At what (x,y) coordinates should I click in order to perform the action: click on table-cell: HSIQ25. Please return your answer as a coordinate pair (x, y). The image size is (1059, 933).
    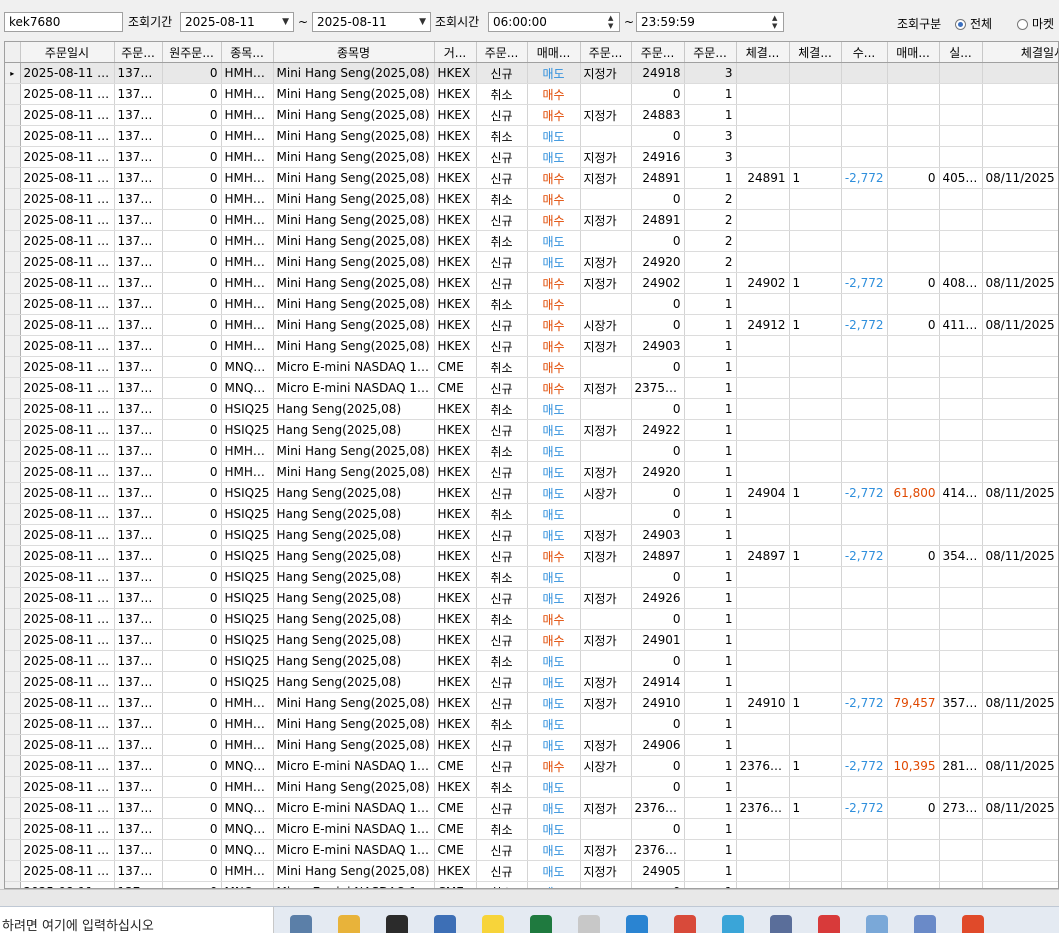
    Looking at the image, I should click on (247, 682).